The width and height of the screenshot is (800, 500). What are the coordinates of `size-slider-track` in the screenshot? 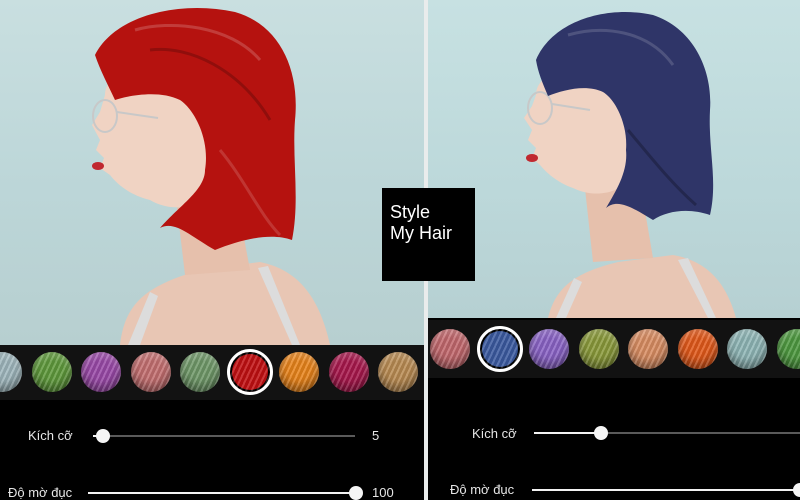 It's located at (224, 436).